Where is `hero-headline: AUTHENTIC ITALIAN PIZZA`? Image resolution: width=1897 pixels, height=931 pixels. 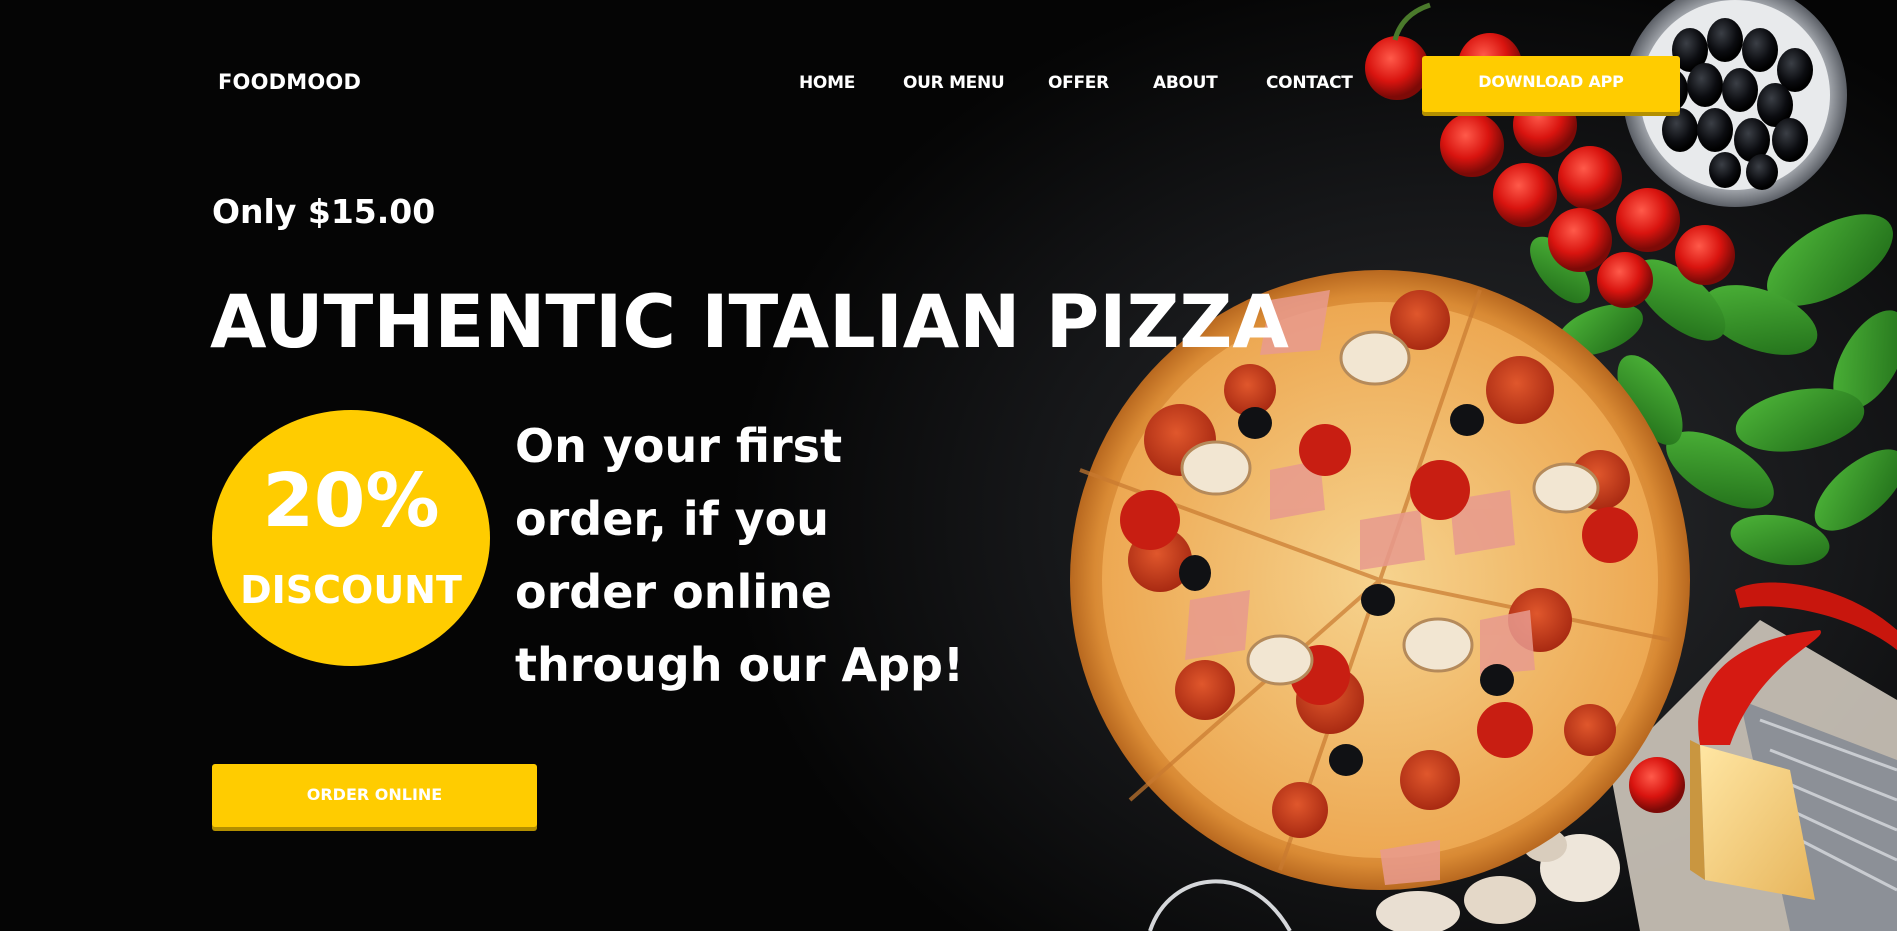 hero-headline: AUTHENTIC ITALIAN PIZZA is located at coordinates (749, 322).